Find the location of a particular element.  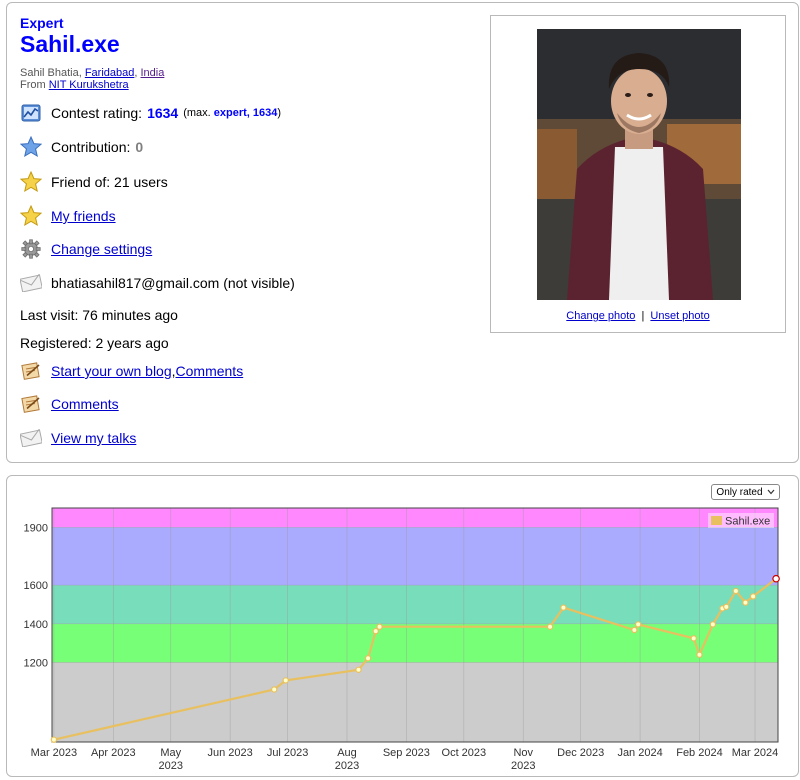

user-location: Sahil Bhatia, Faridabad, India is located at coordinates (92, 73).